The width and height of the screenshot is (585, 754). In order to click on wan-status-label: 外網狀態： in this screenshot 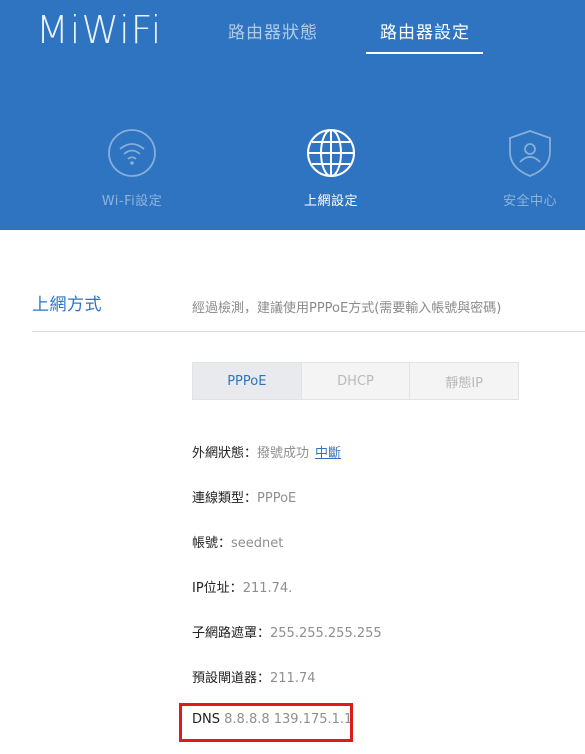, I will do `click(225, 453)`.